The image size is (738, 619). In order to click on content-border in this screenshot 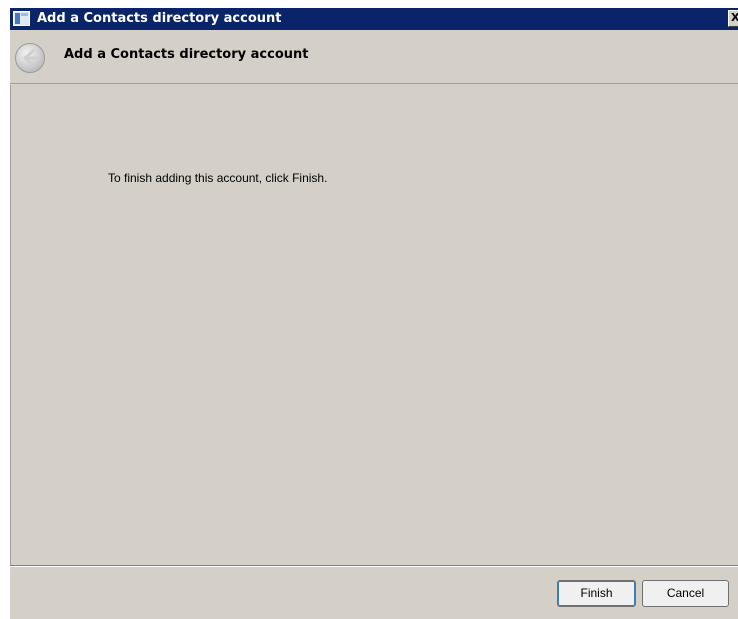, I will do `click(10, 325)`.